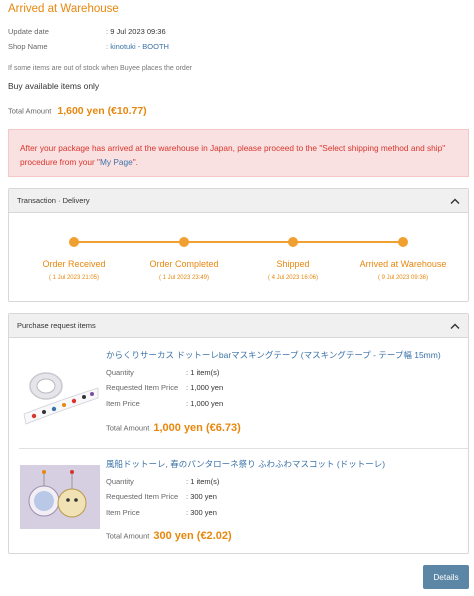  Describe the element at coordinates (161, 512) in the screenshot. I see `item-price-row: Item Price: 300 yen` at that location.